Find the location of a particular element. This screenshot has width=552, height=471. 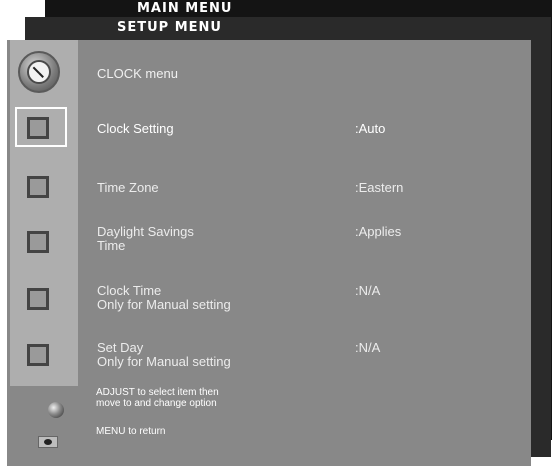

remote-icon is located at coordinates (48, 442).